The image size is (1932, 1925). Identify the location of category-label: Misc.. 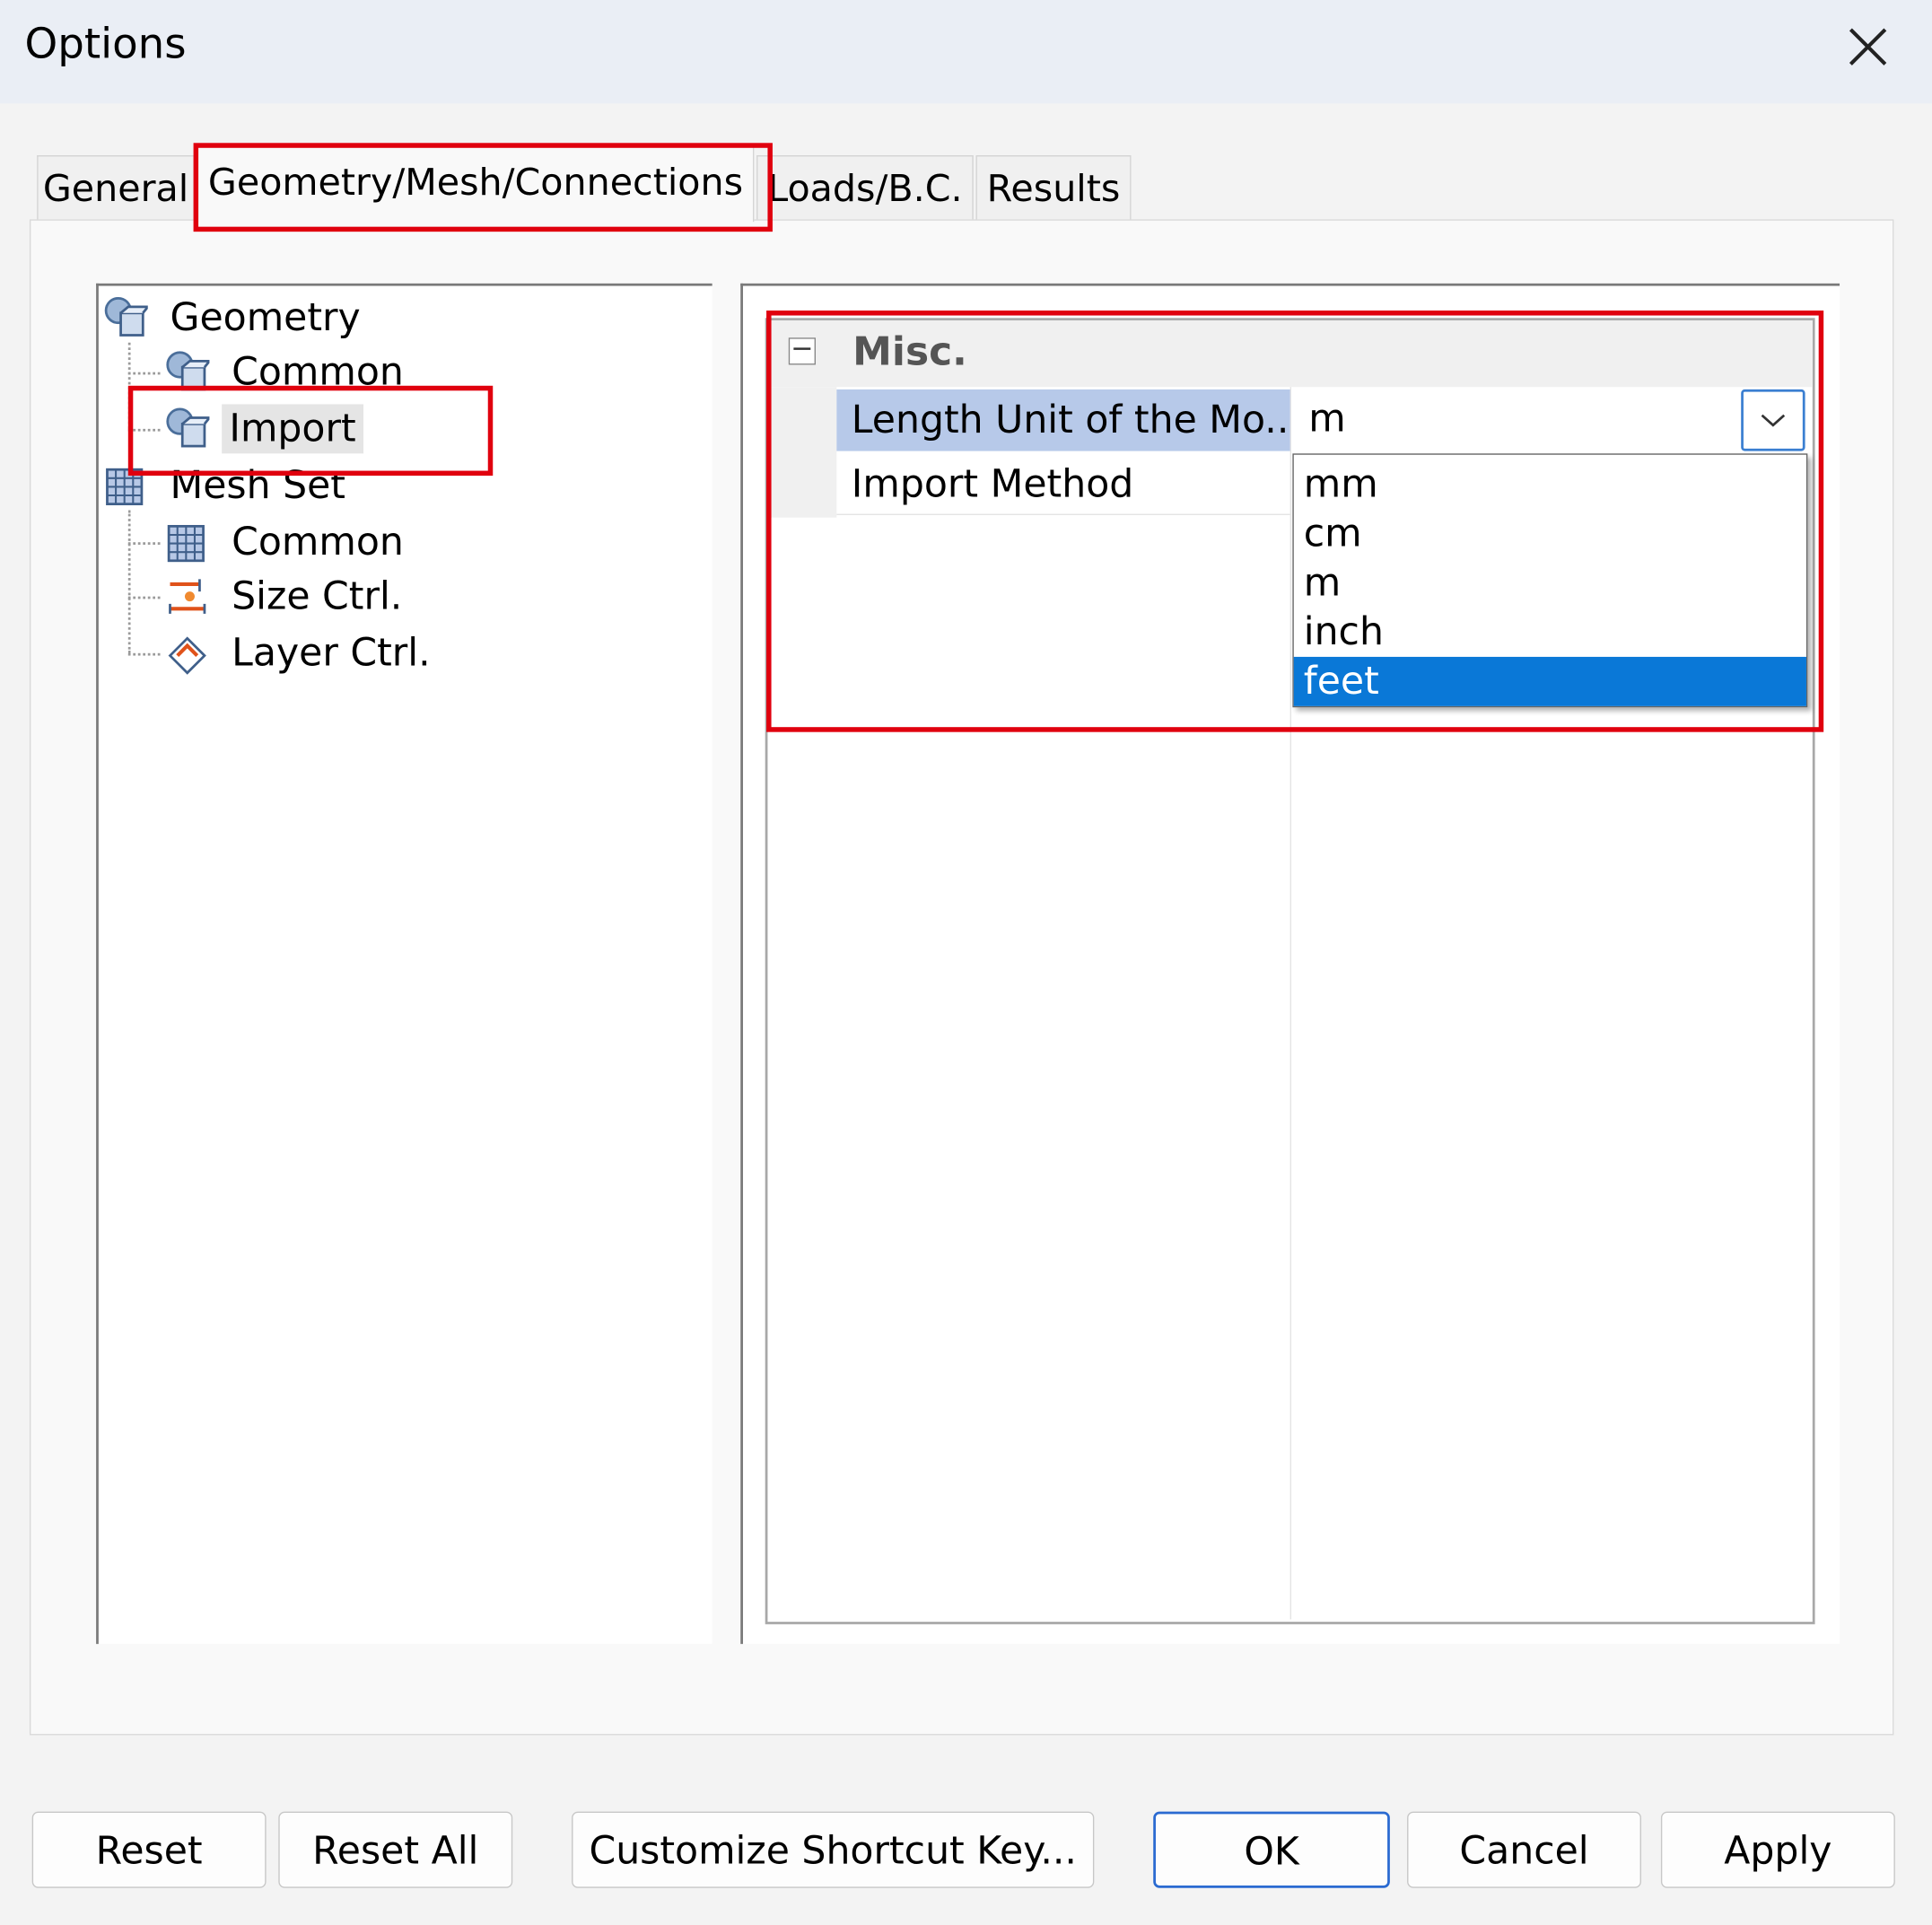
(909, 351).